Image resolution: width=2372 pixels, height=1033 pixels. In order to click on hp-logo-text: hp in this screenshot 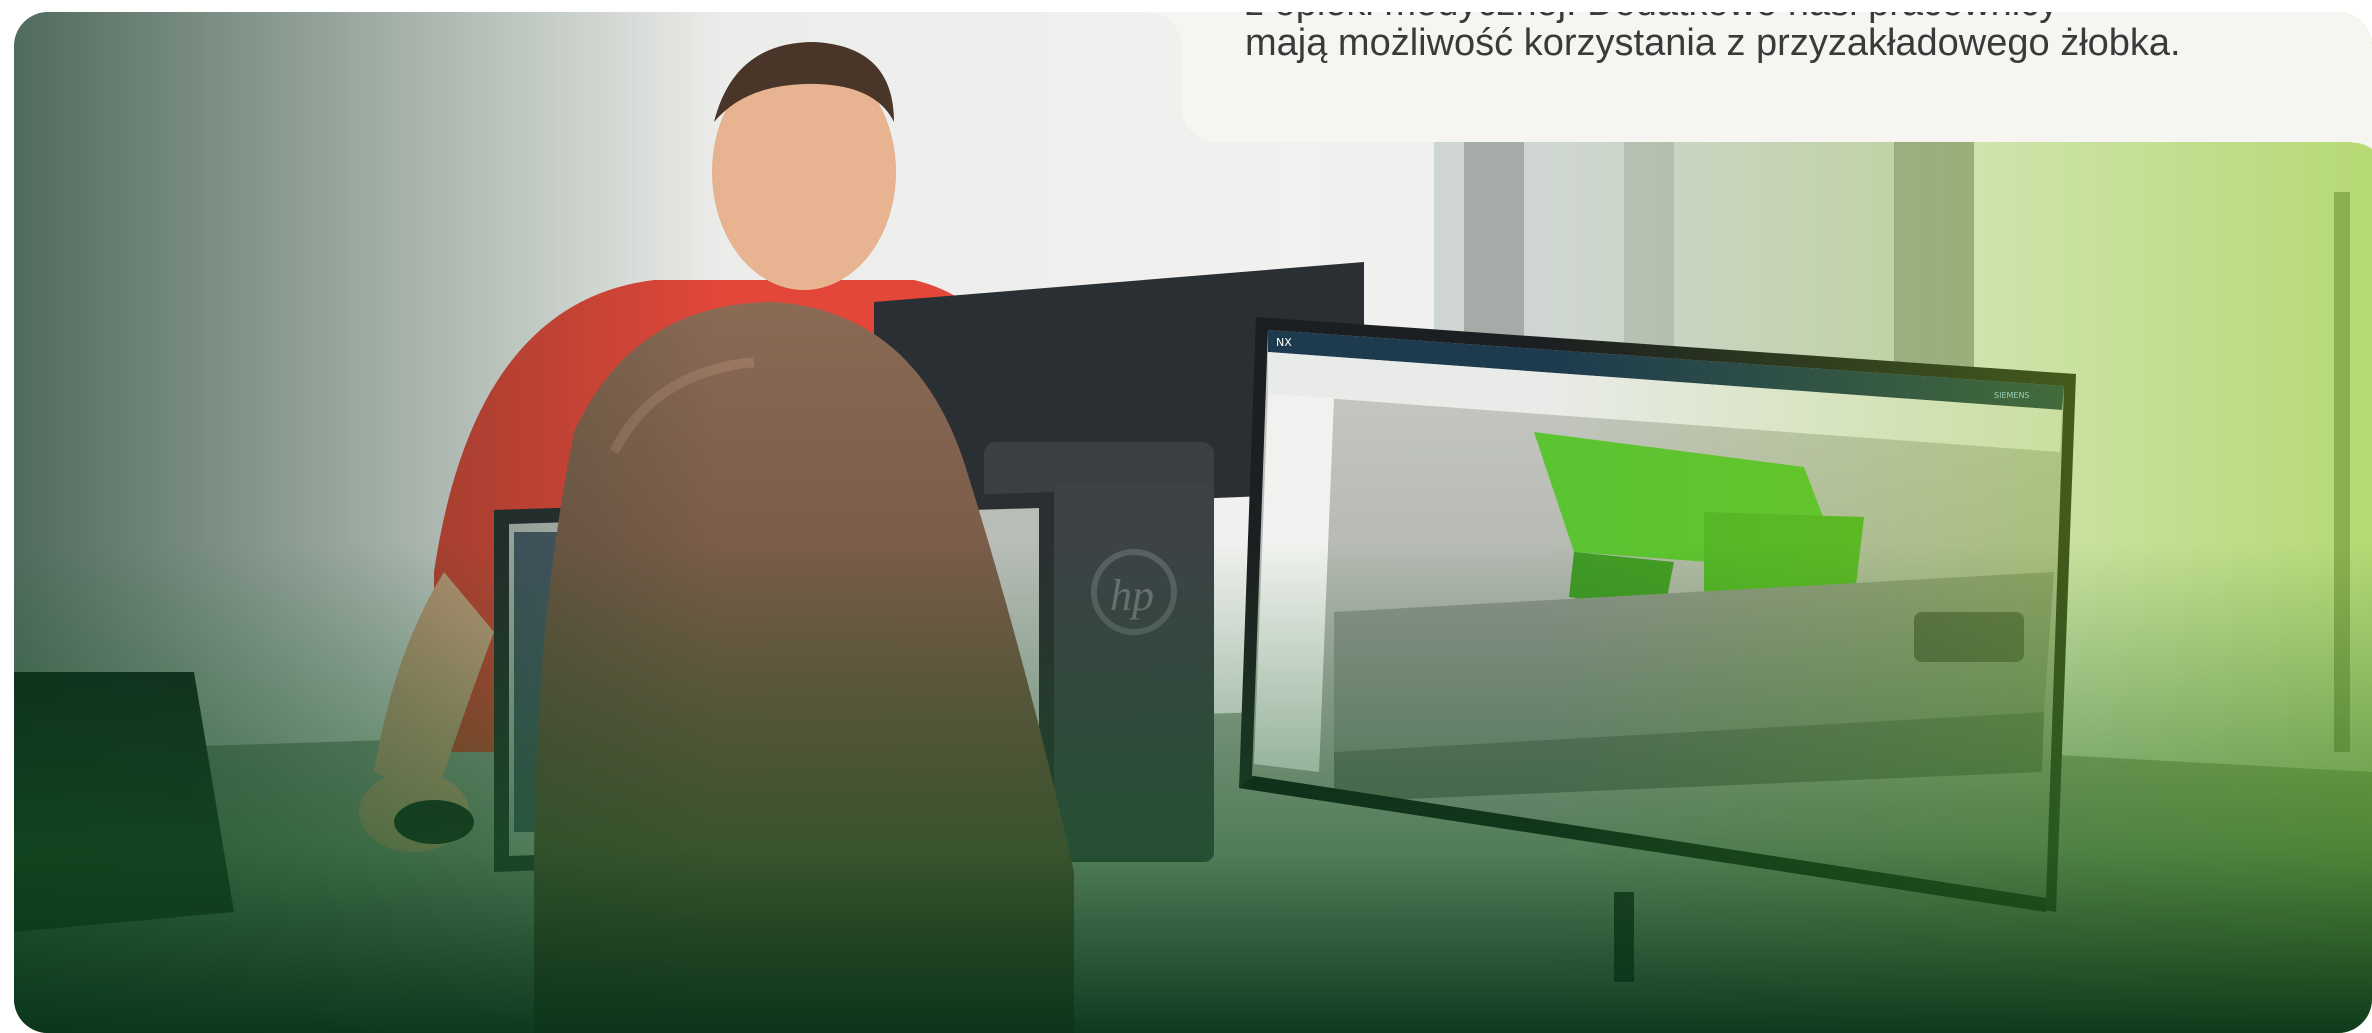, I will do `click(1132, 595)`.